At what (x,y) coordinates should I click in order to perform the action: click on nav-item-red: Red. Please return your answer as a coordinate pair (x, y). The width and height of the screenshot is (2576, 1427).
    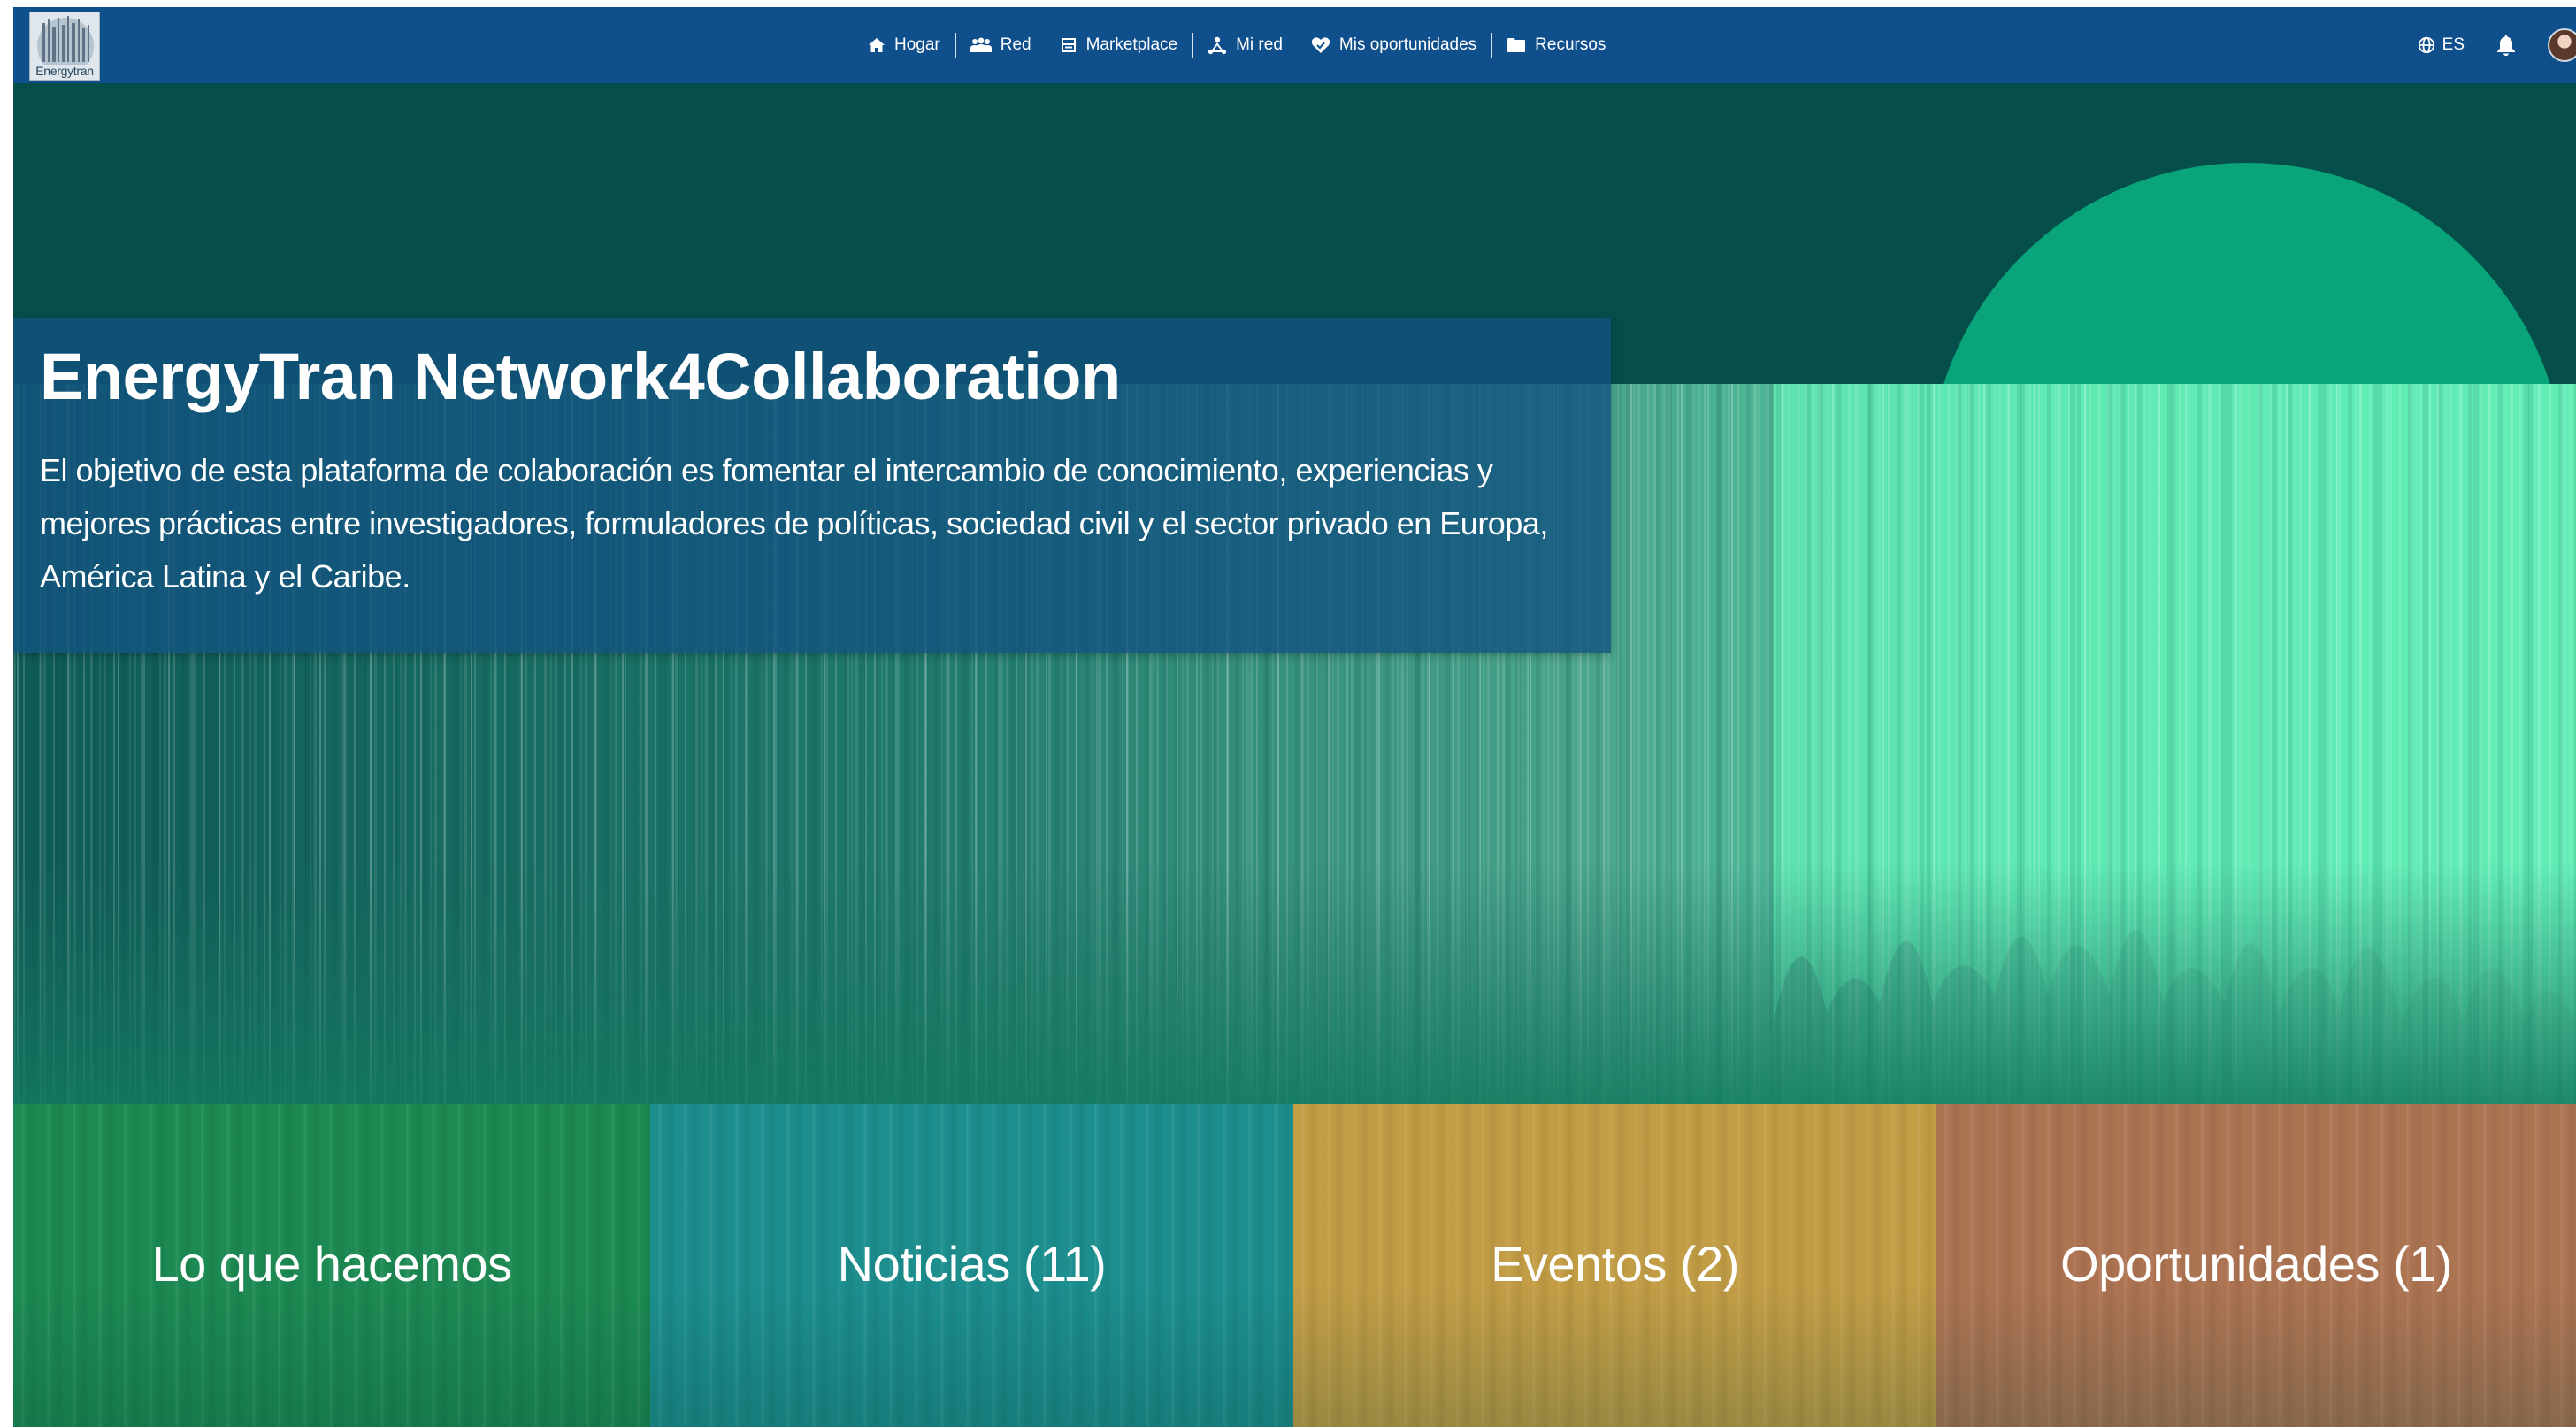
    Looking at the image, I should click on (1001, 45).